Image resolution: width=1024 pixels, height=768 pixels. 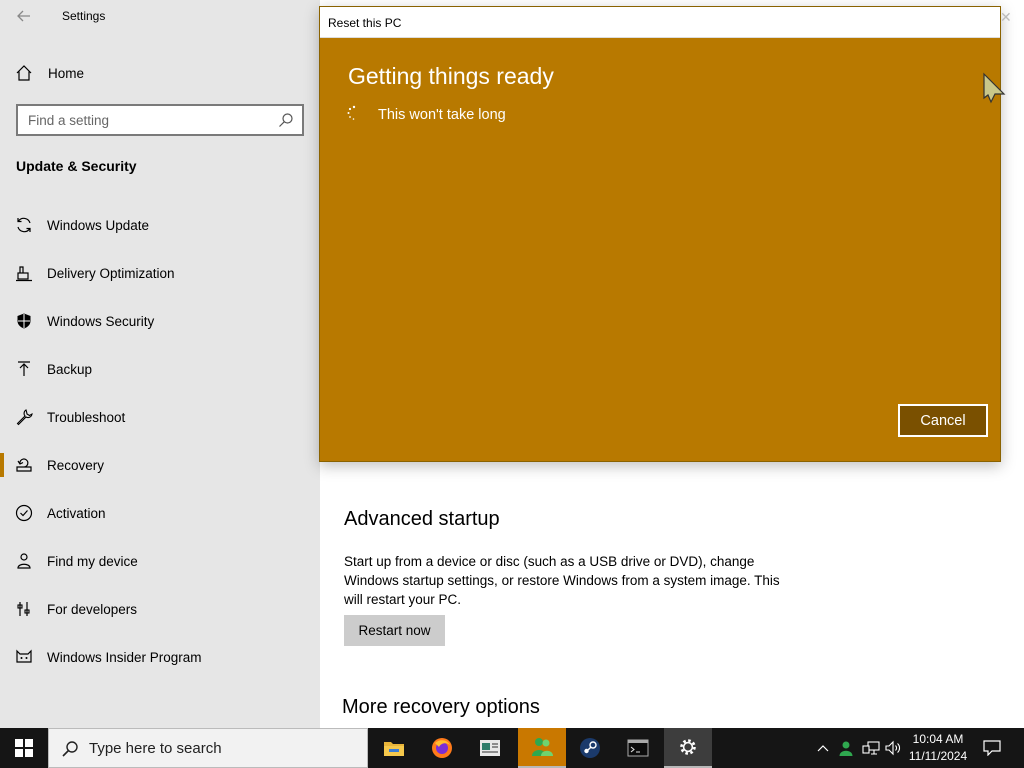 What do you see at coordinates (98, 225) in the screenshot?
I see `sidebar-item-label: Windows Update` at bounding box center [98, 225].